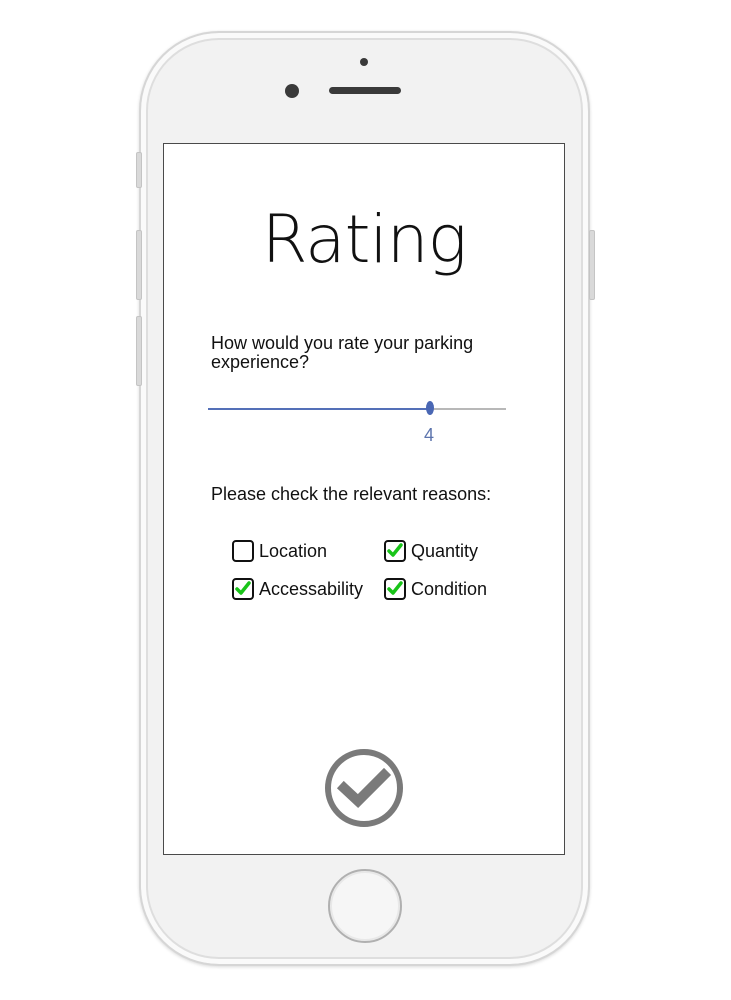 This screenshot has width=731, height=1000. Describe the element at coordinates (351, 494) in the screenshot. I see `reasons-label: Please check the relevant reasons:` at that location.